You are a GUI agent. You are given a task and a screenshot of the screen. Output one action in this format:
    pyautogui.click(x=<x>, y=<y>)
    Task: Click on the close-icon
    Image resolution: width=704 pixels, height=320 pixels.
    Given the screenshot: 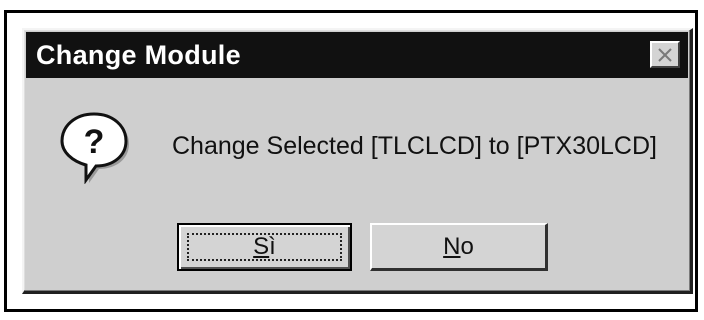 What is the action you would take?
    pyautogui.click(x=665, y=54)
    